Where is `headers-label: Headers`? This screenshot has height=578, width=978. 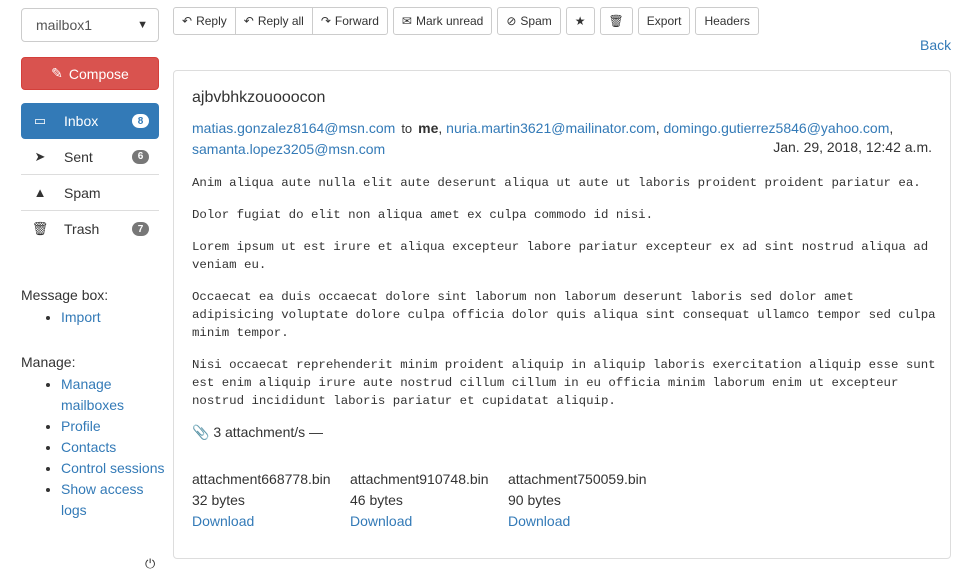 headers-label: Headers is located at coordinates (727, 21).